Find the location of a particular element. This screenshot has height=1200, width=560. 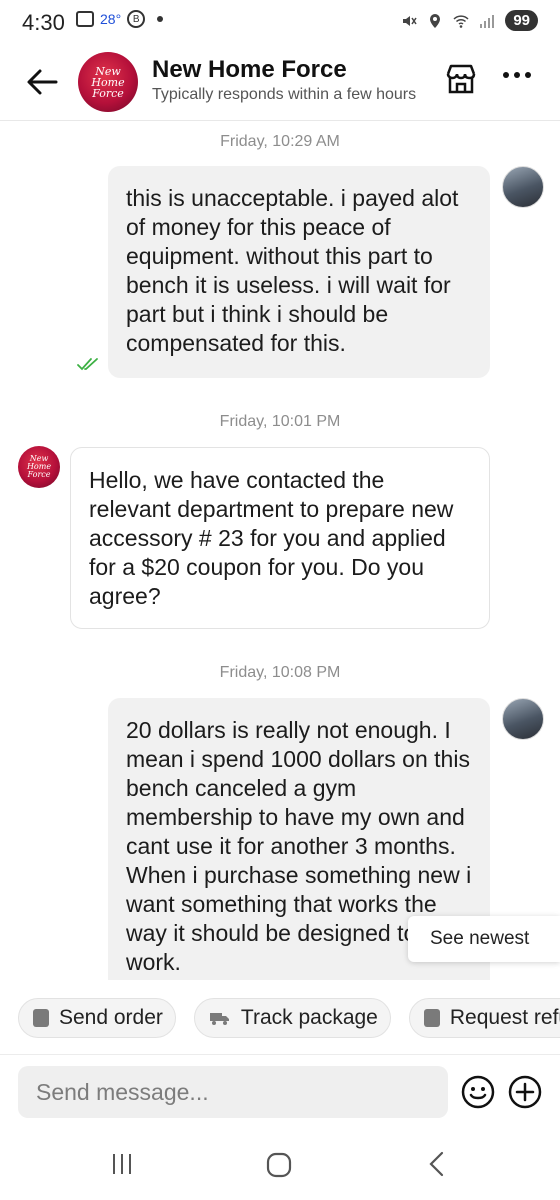

shop-avatar: New Home Force is located at coordinates (108, 82).